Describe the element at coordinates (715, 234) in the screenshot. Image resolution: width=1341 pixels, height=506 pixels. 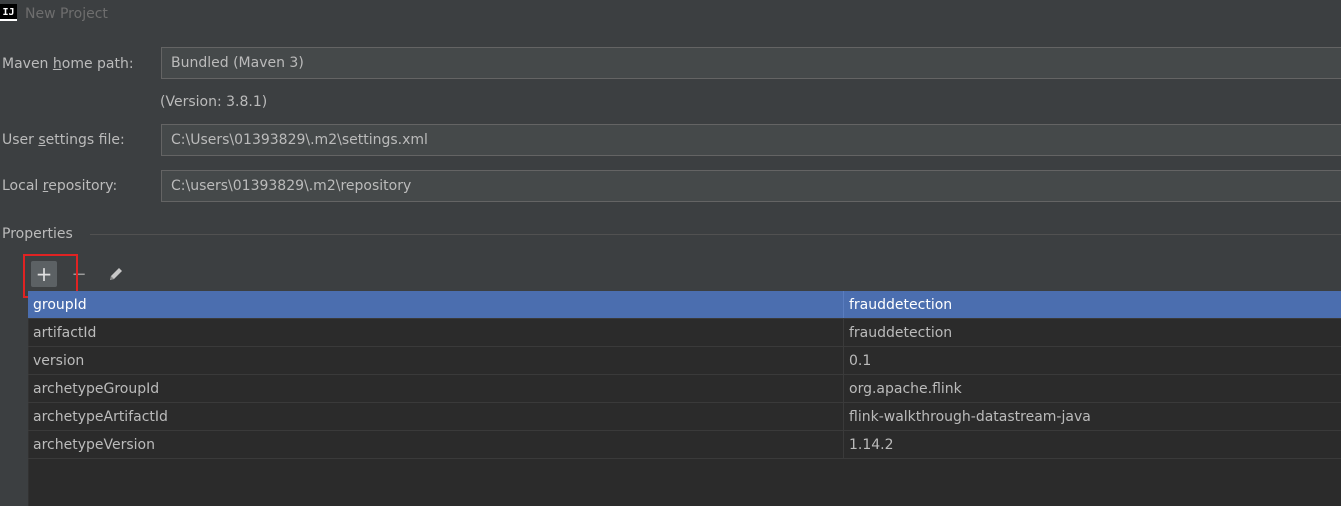
I see `section-divider` at that location.